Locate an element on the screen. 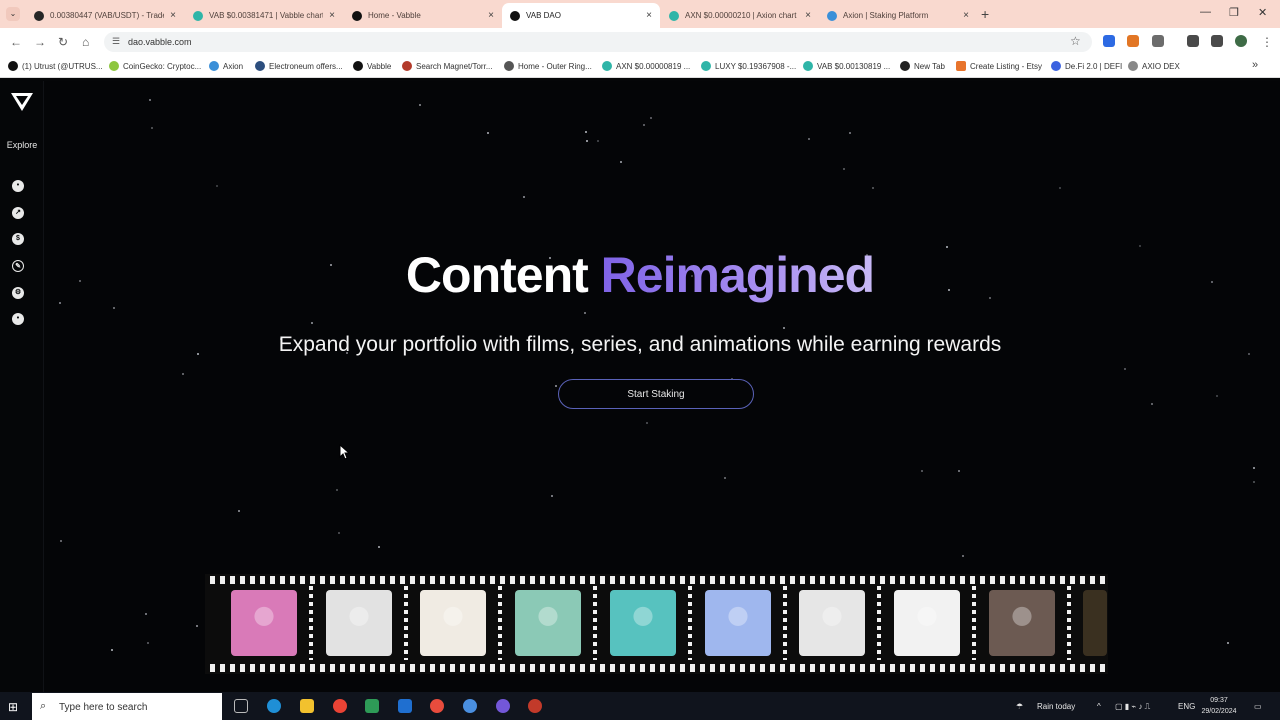  media-icon is located at coordinates (1193, 41).